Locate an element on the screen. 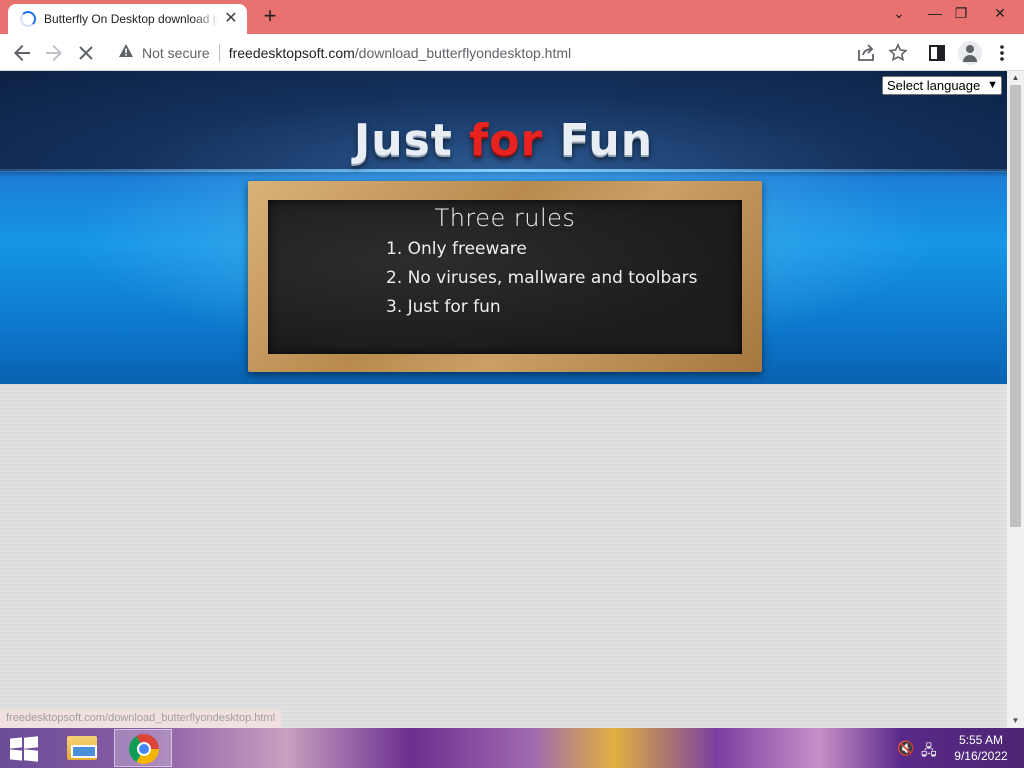 The width and height of the screenshot is (1024, 768). security-label: Not secure is located at coordinates (176, 53).